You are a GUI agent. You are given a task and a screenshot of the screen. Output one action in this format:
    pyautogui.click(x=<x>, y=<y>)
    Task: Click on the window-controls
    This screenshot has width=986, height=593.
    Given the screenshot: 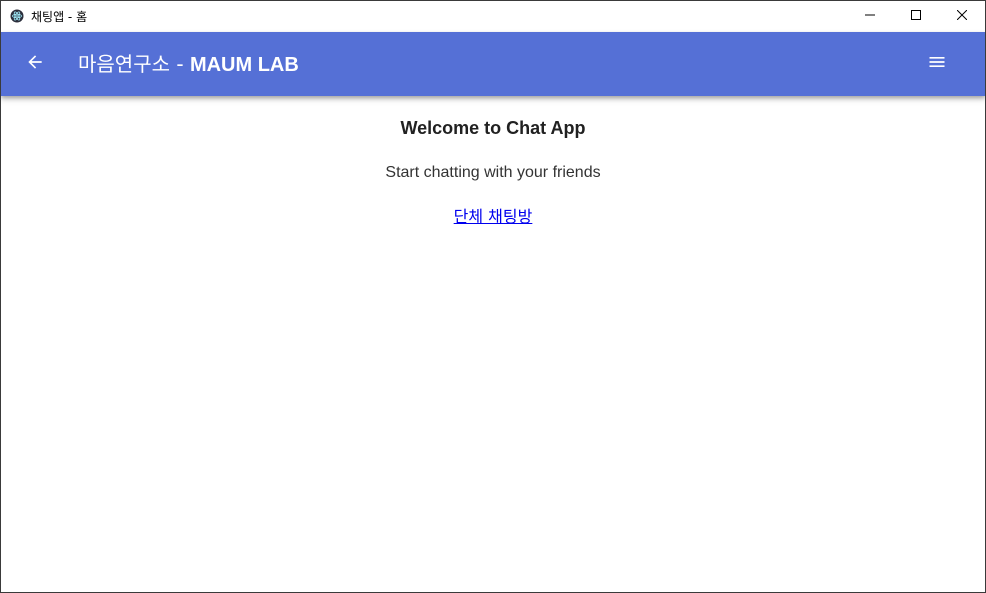 What is the action you would take?
    pyautogui.click(x=916, y=16)
    